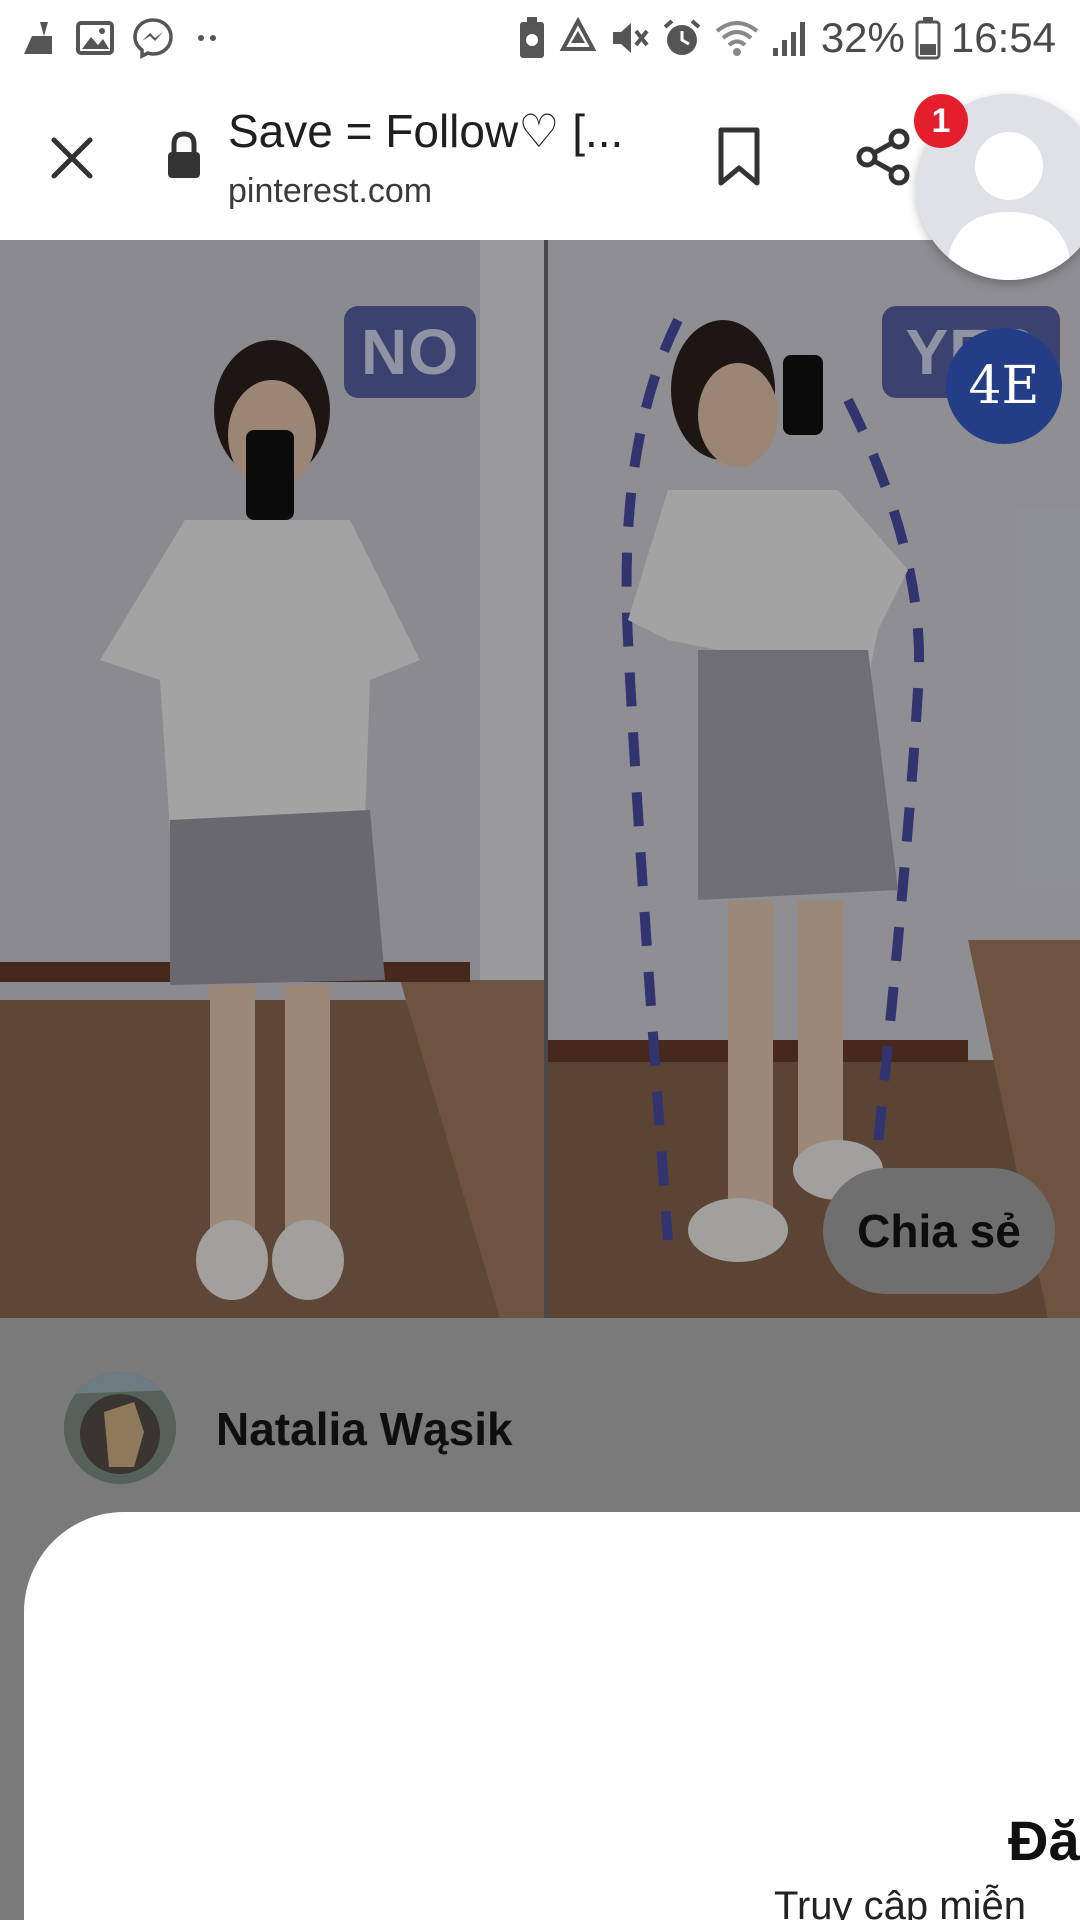 The height and width of the screenshot is (1920, 1080). I want to click on share-chip-button: Chia sẻ, so click(939, 1231).